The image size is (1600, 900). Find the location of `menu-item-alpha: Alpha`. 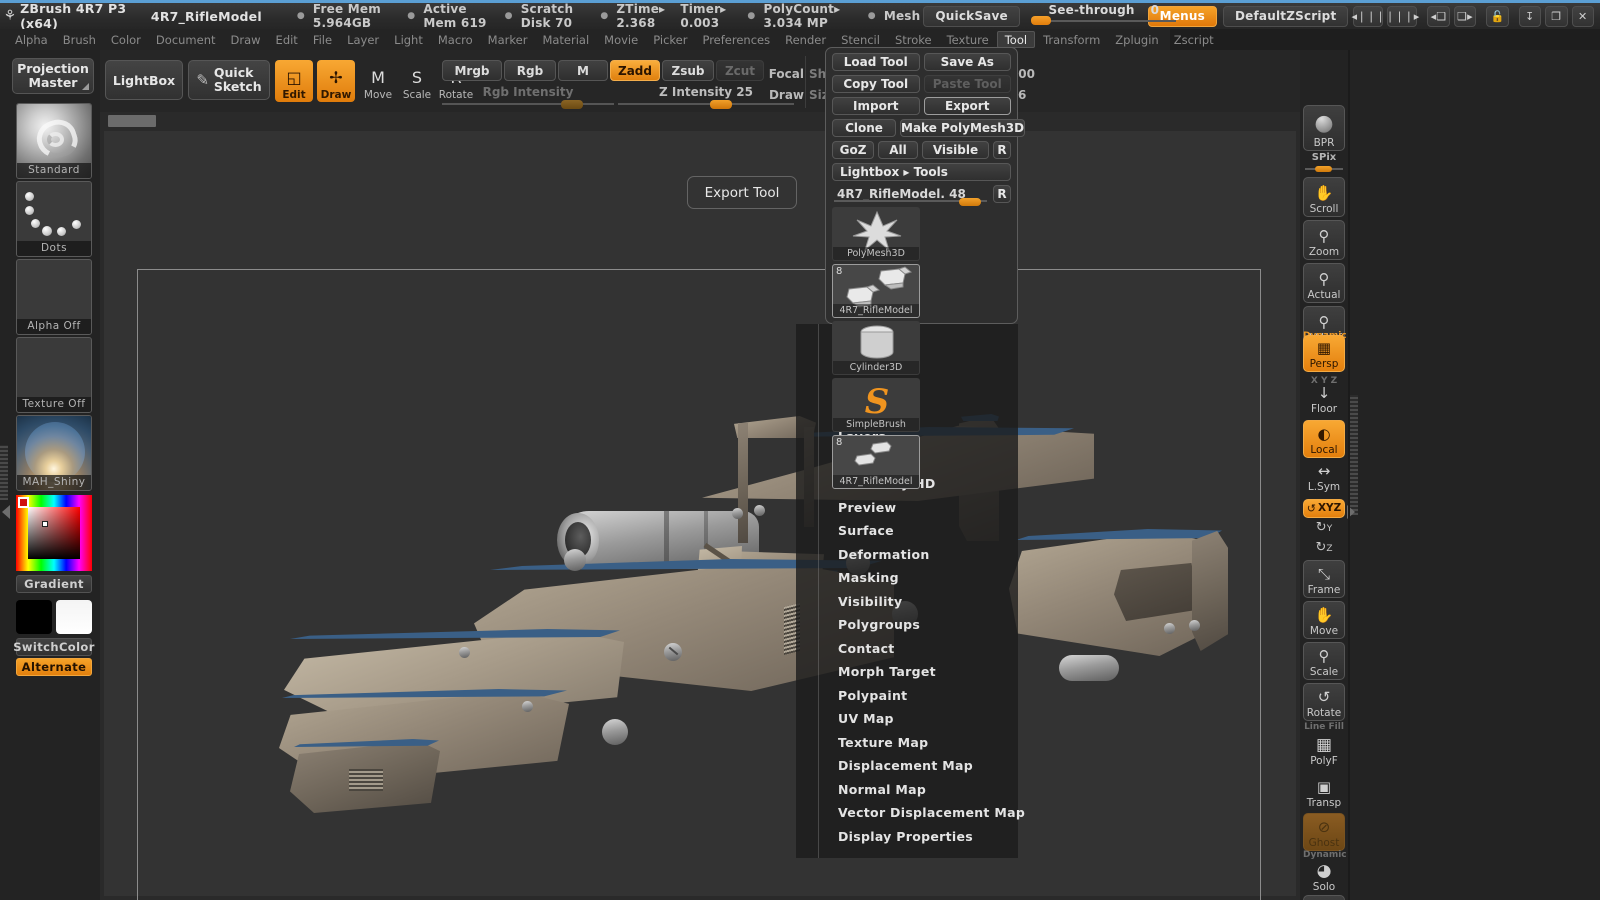

menu-item-alpha: Alpha is located at coordinates (31, 39).